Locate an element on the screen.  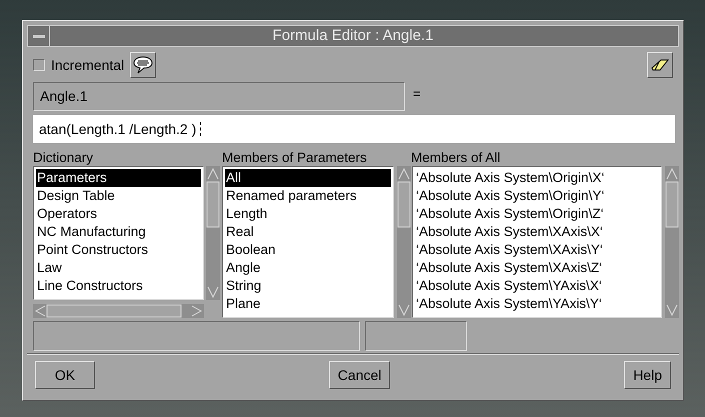
eraser-button is located at coordinates (660, 65).